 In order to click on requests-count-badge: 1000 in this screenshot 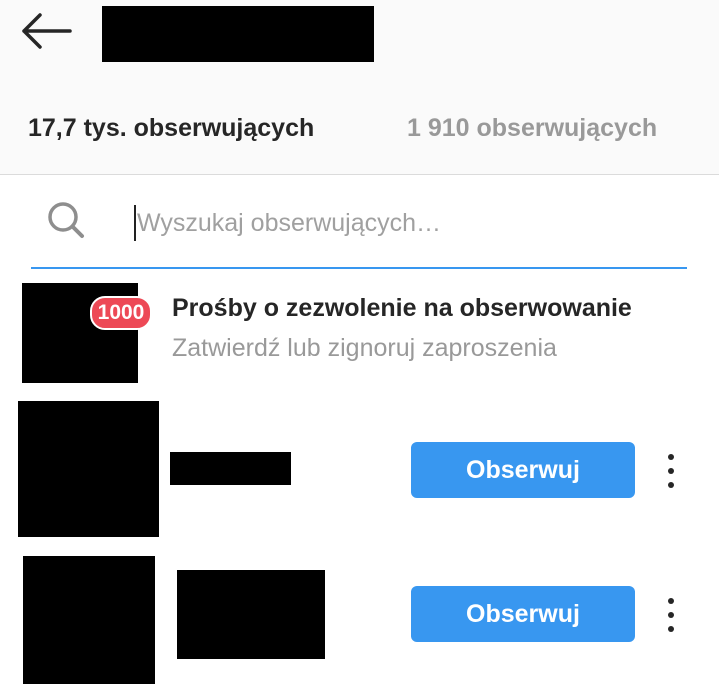, I will do `click(121, 313)`.